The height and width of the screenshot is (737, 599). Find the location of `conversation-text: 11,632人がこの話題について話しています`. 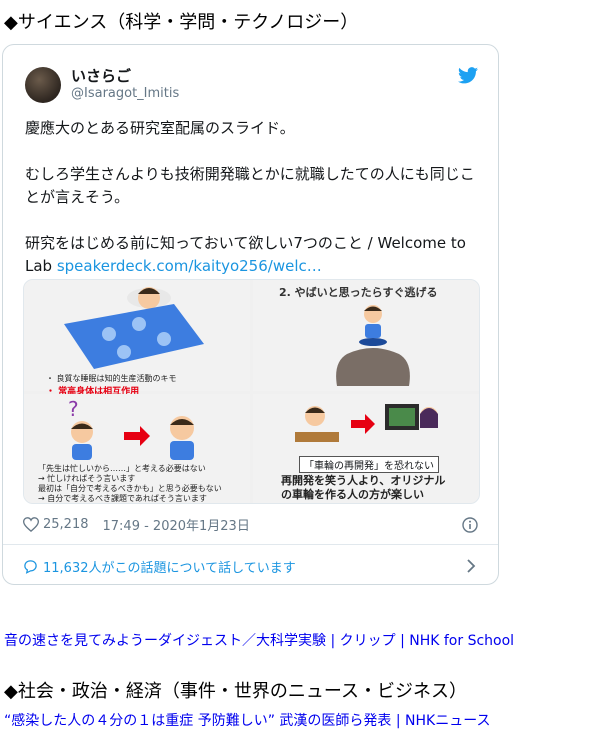

conversation-text: 11,632人がこの話題について話しています is located at coordinates (169, 566).